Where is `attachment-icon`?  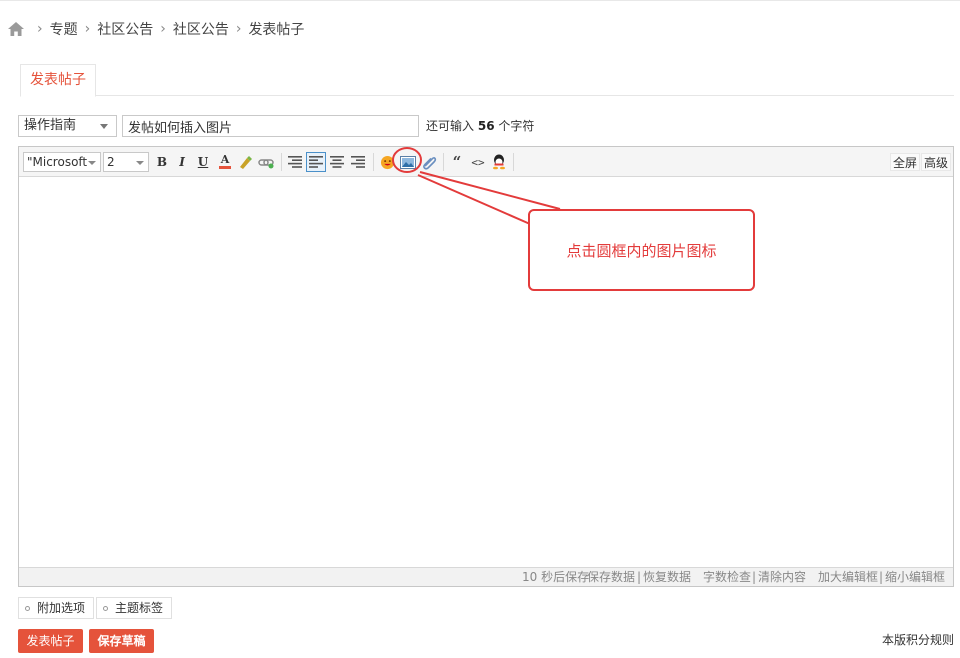 attachment-icon is located at coordinates (429, 162).